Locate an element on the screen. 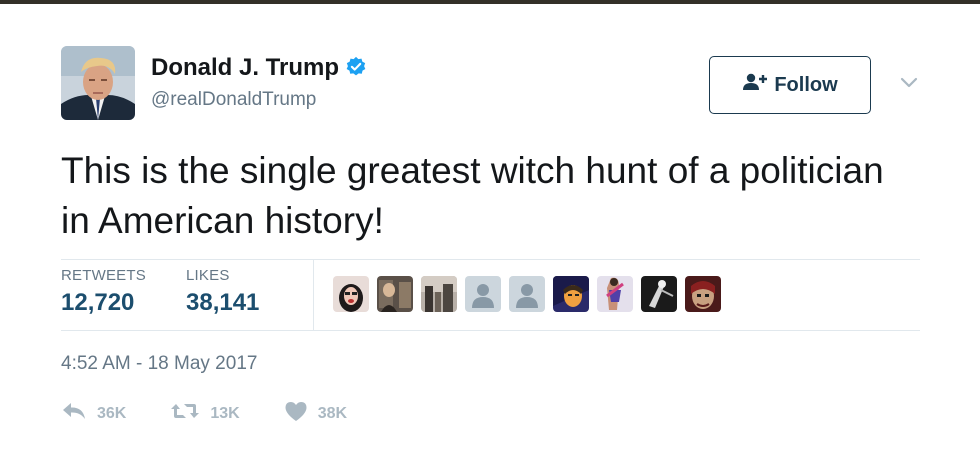 This screenshot has height=475, width=980. avatar is located at coordinates (98, 83).